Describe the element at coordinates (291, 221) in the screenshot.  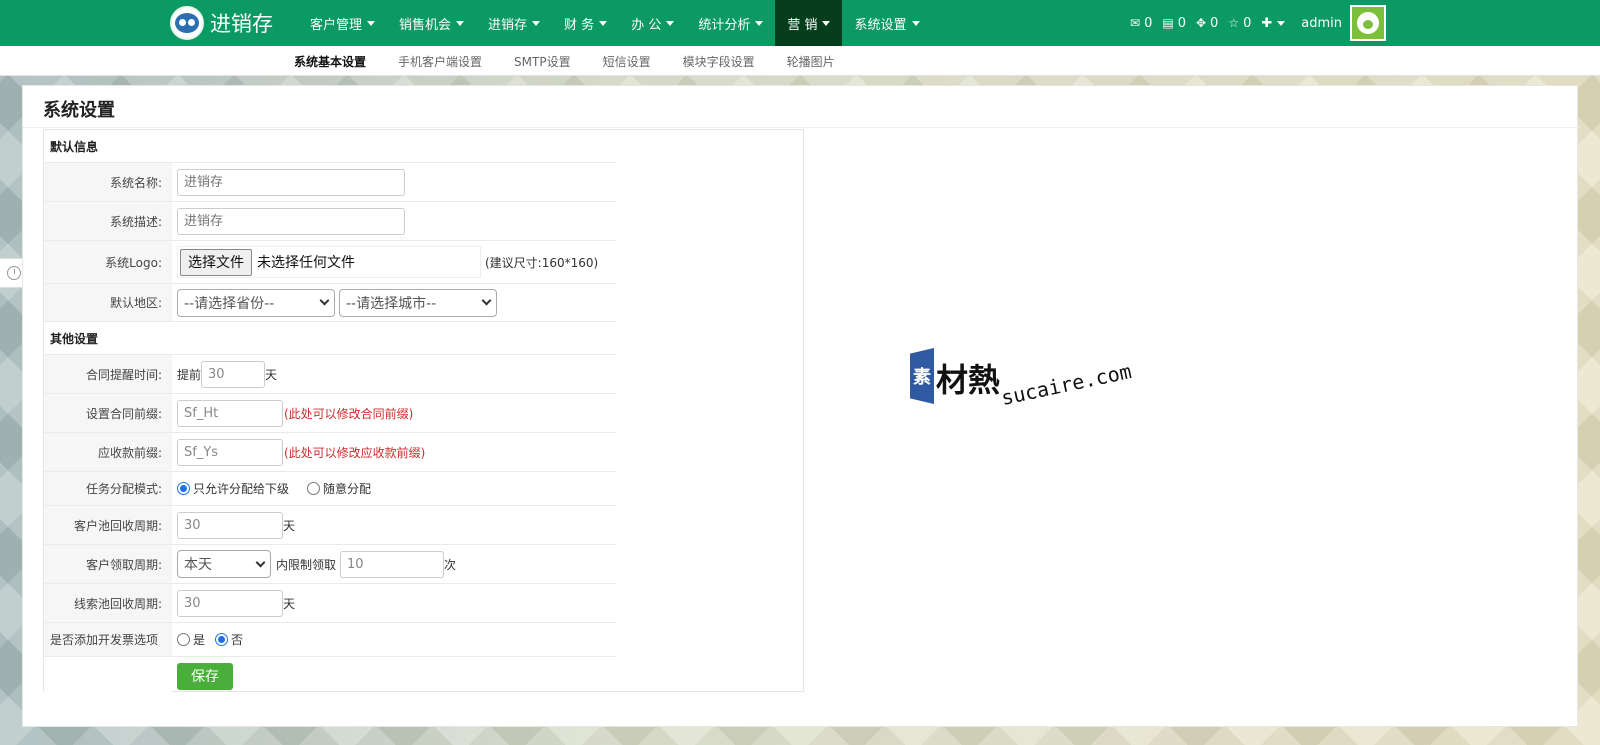
I see `system-desc-input` at that location.